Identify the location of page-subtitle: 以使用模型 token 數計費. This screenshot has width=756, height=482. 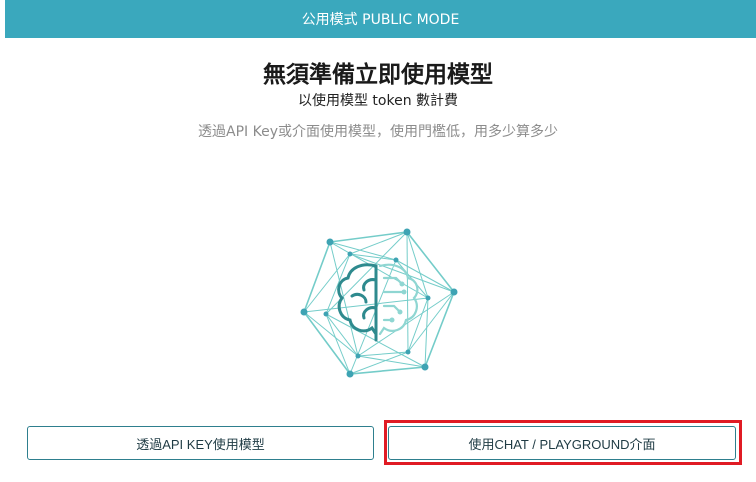
(378, 101).